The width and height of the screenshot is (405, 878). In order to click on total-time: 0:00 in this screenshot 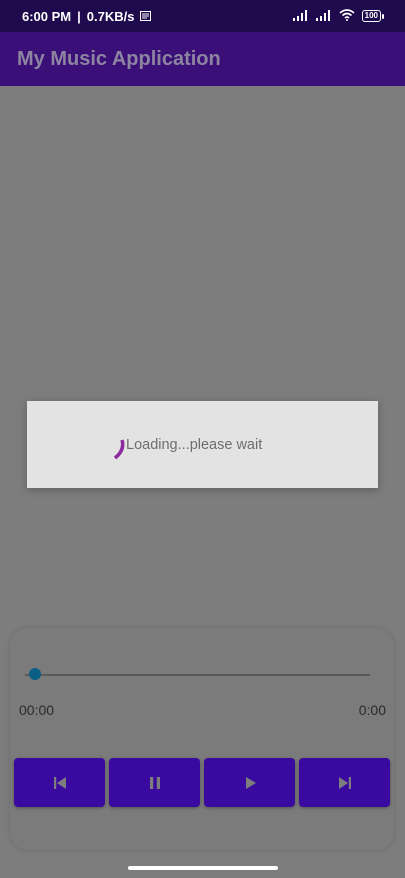, I will do `click(372, 710)`.